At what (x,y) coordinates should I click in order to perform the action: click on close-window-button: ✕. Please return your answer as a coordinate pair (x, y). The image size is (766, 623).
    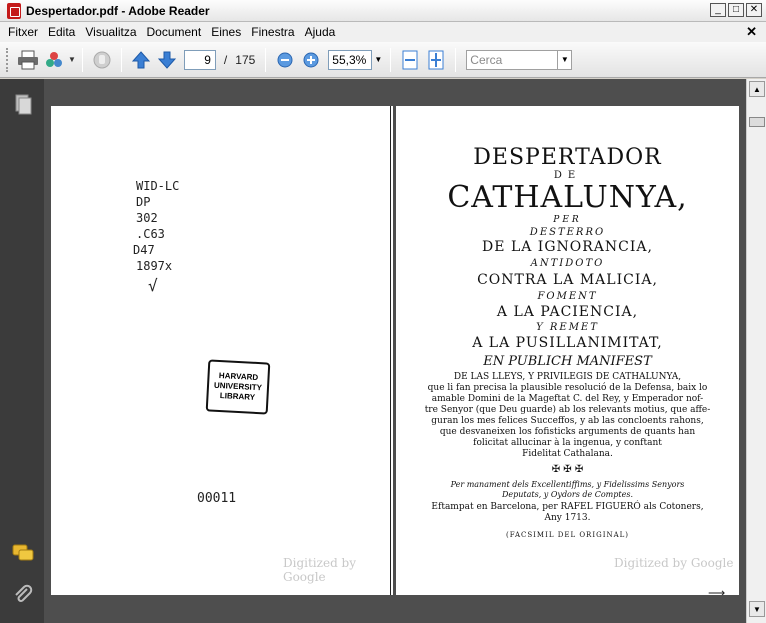
    Looking at the image, I should click on (754, 10).